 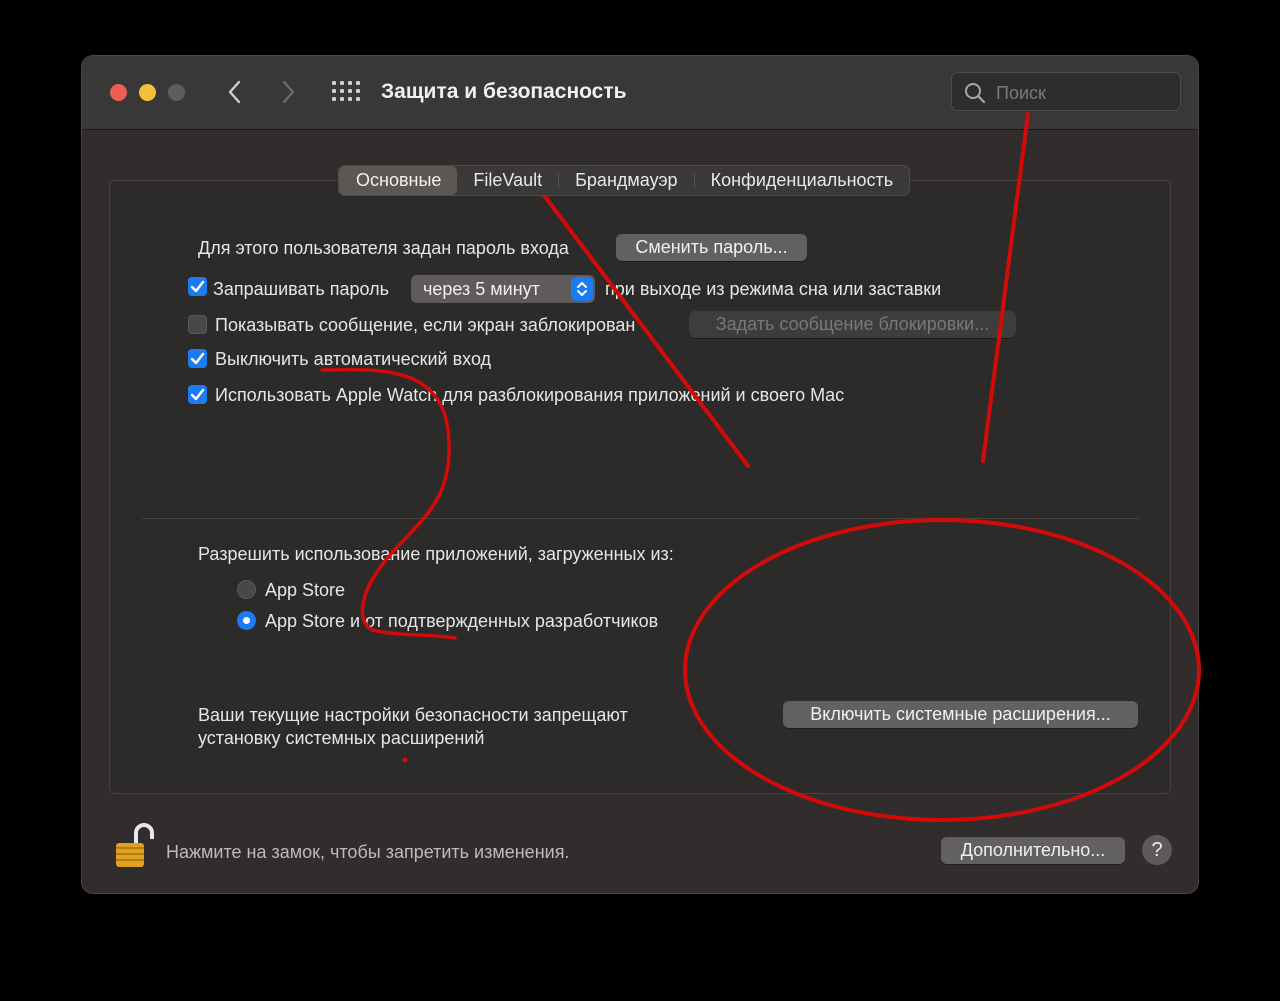 What do you see at coordinates (341, 738) in the screenshot?
I see `extensions-blocked-line2: установку системных расширений` at bounding box center [341, 738].